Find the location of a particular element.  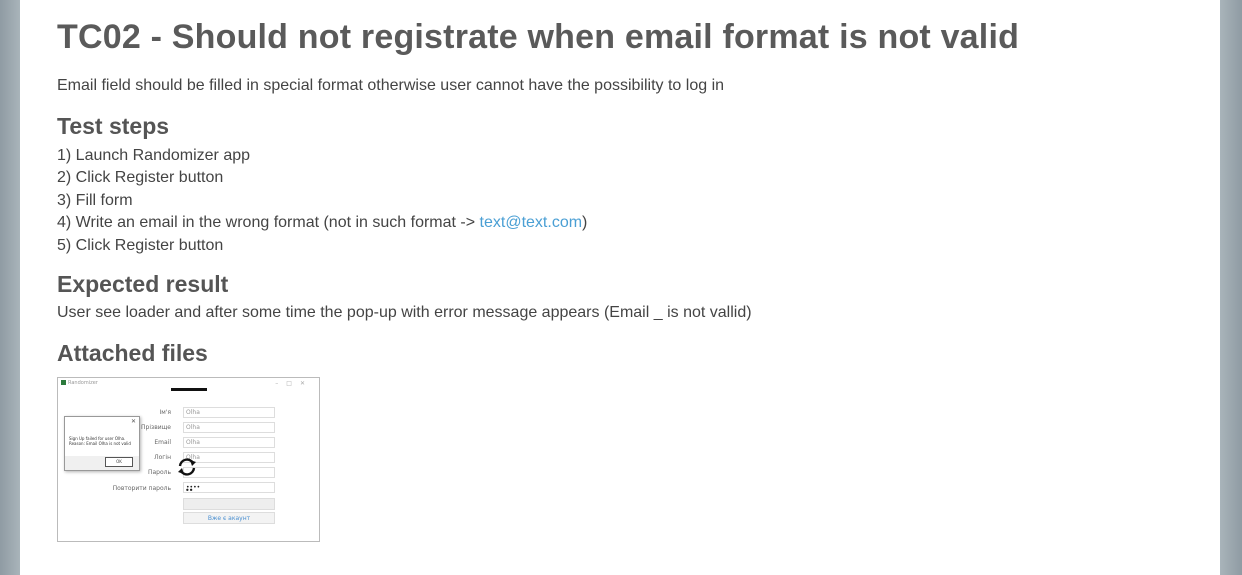

step-item: 2) Click Register button is located at coordinates (140, 178).